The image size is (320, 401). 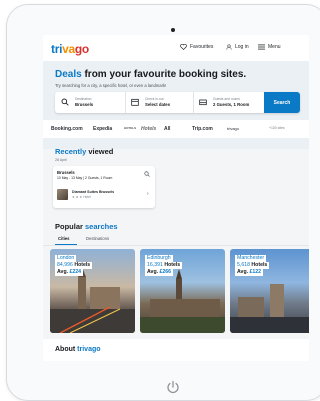 I want to click on partner-expedia: Expedia, so click(x=103, y=129).